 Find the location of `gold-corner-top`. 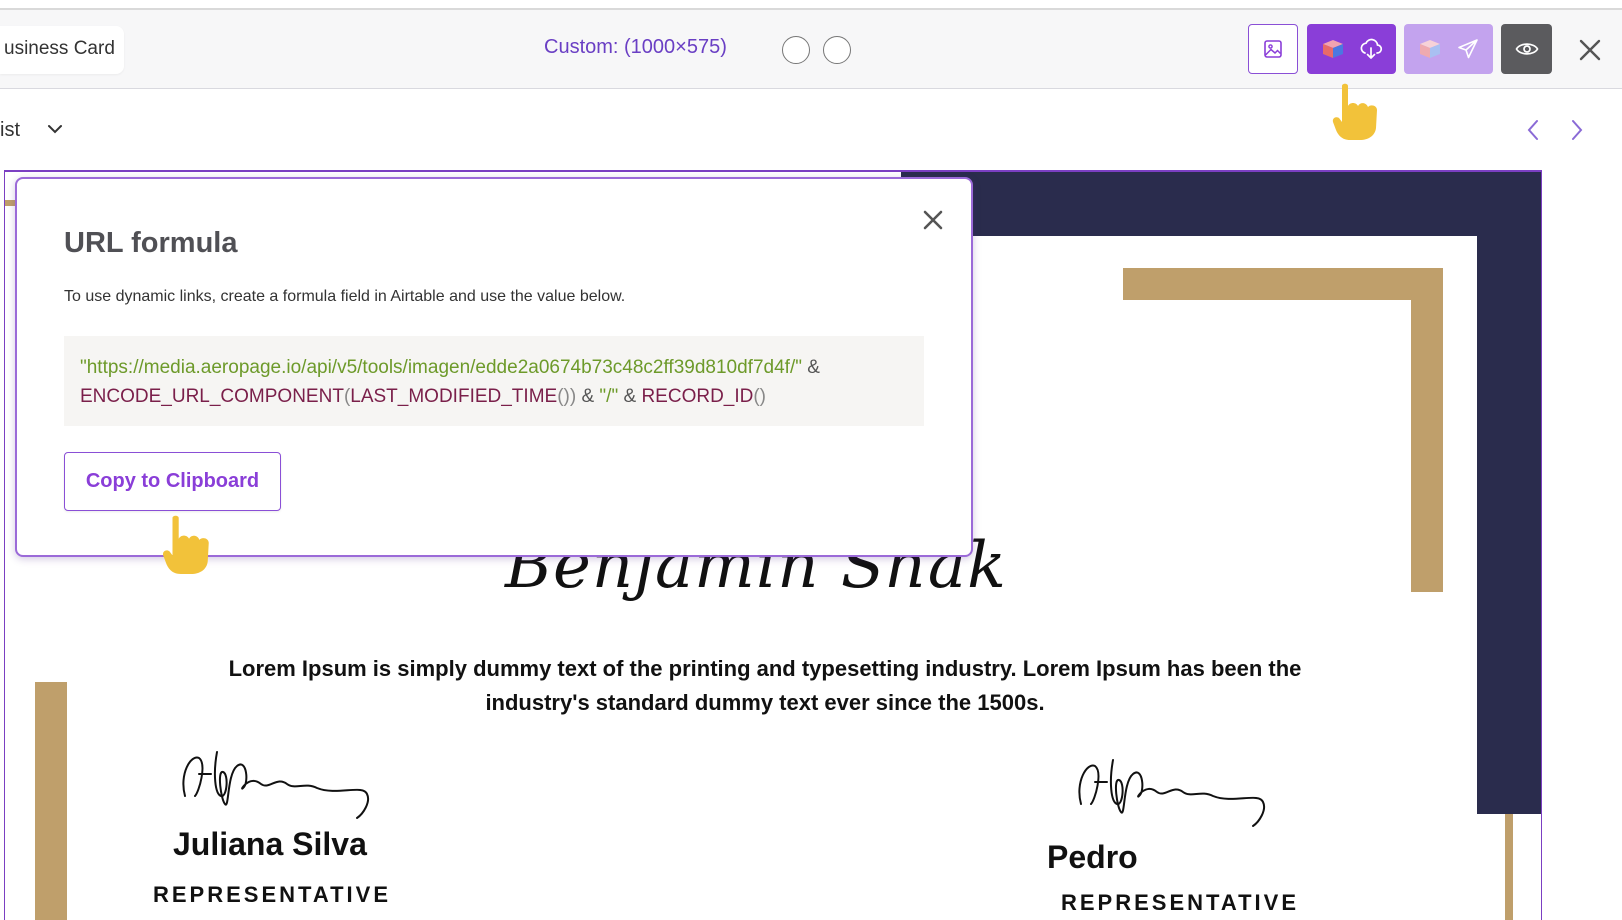

gold-corner-top is located at coordinates (1283, 284).